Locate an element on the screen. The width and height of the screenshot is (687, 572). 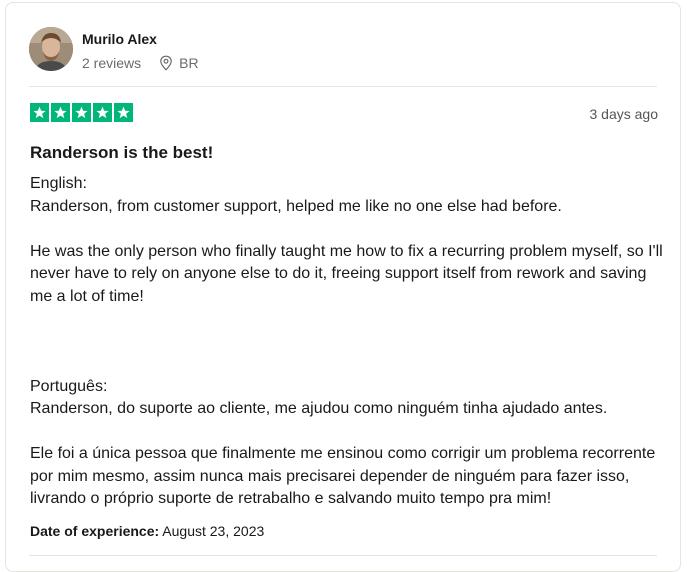
location-pin-icon is located at coordinates (166, 63).